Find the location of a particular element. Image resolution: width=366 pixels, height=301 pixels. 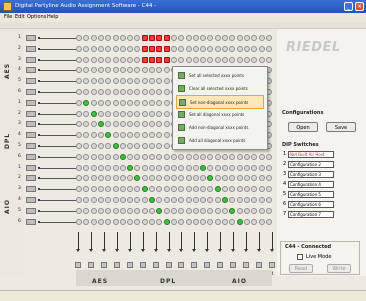

ctx-set-non-diagonal: Set non-diagonal xxxx points is located at coordinates (220, 102).